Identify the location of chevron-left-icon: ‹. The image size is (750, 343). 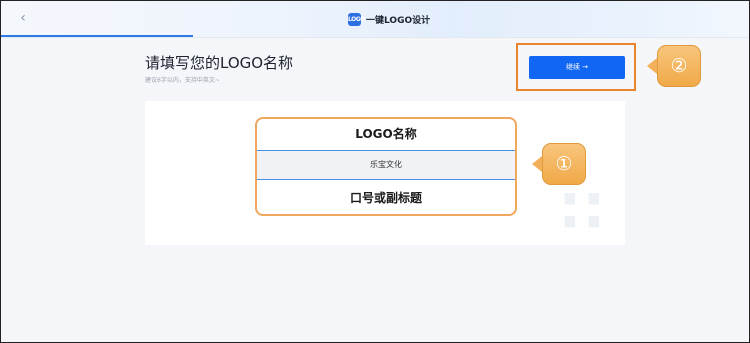
(23, 18).